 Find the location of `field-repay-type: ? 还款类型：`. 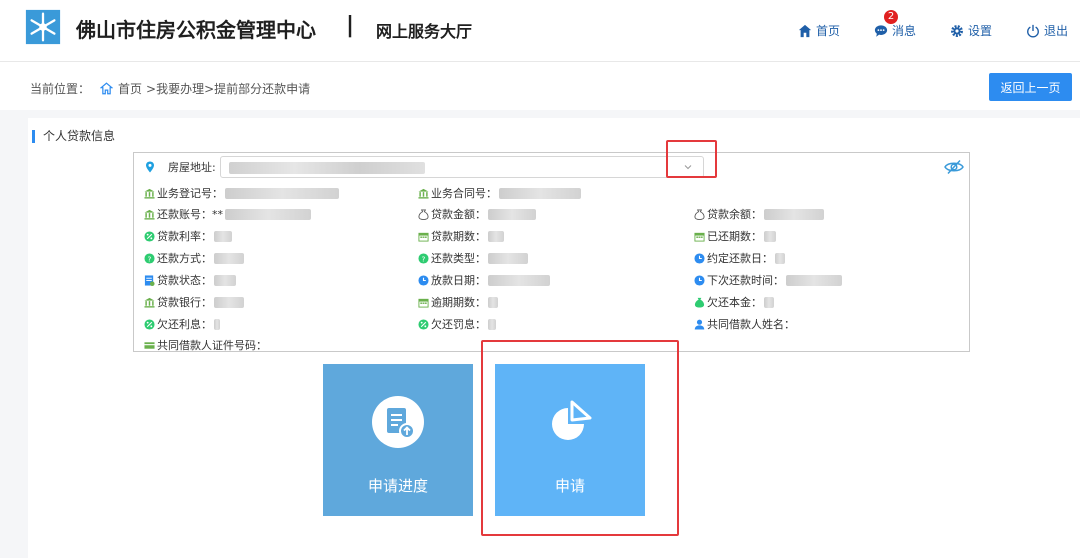

field-repay-type: ? 还款类型： is located at coordinates (473, 258).